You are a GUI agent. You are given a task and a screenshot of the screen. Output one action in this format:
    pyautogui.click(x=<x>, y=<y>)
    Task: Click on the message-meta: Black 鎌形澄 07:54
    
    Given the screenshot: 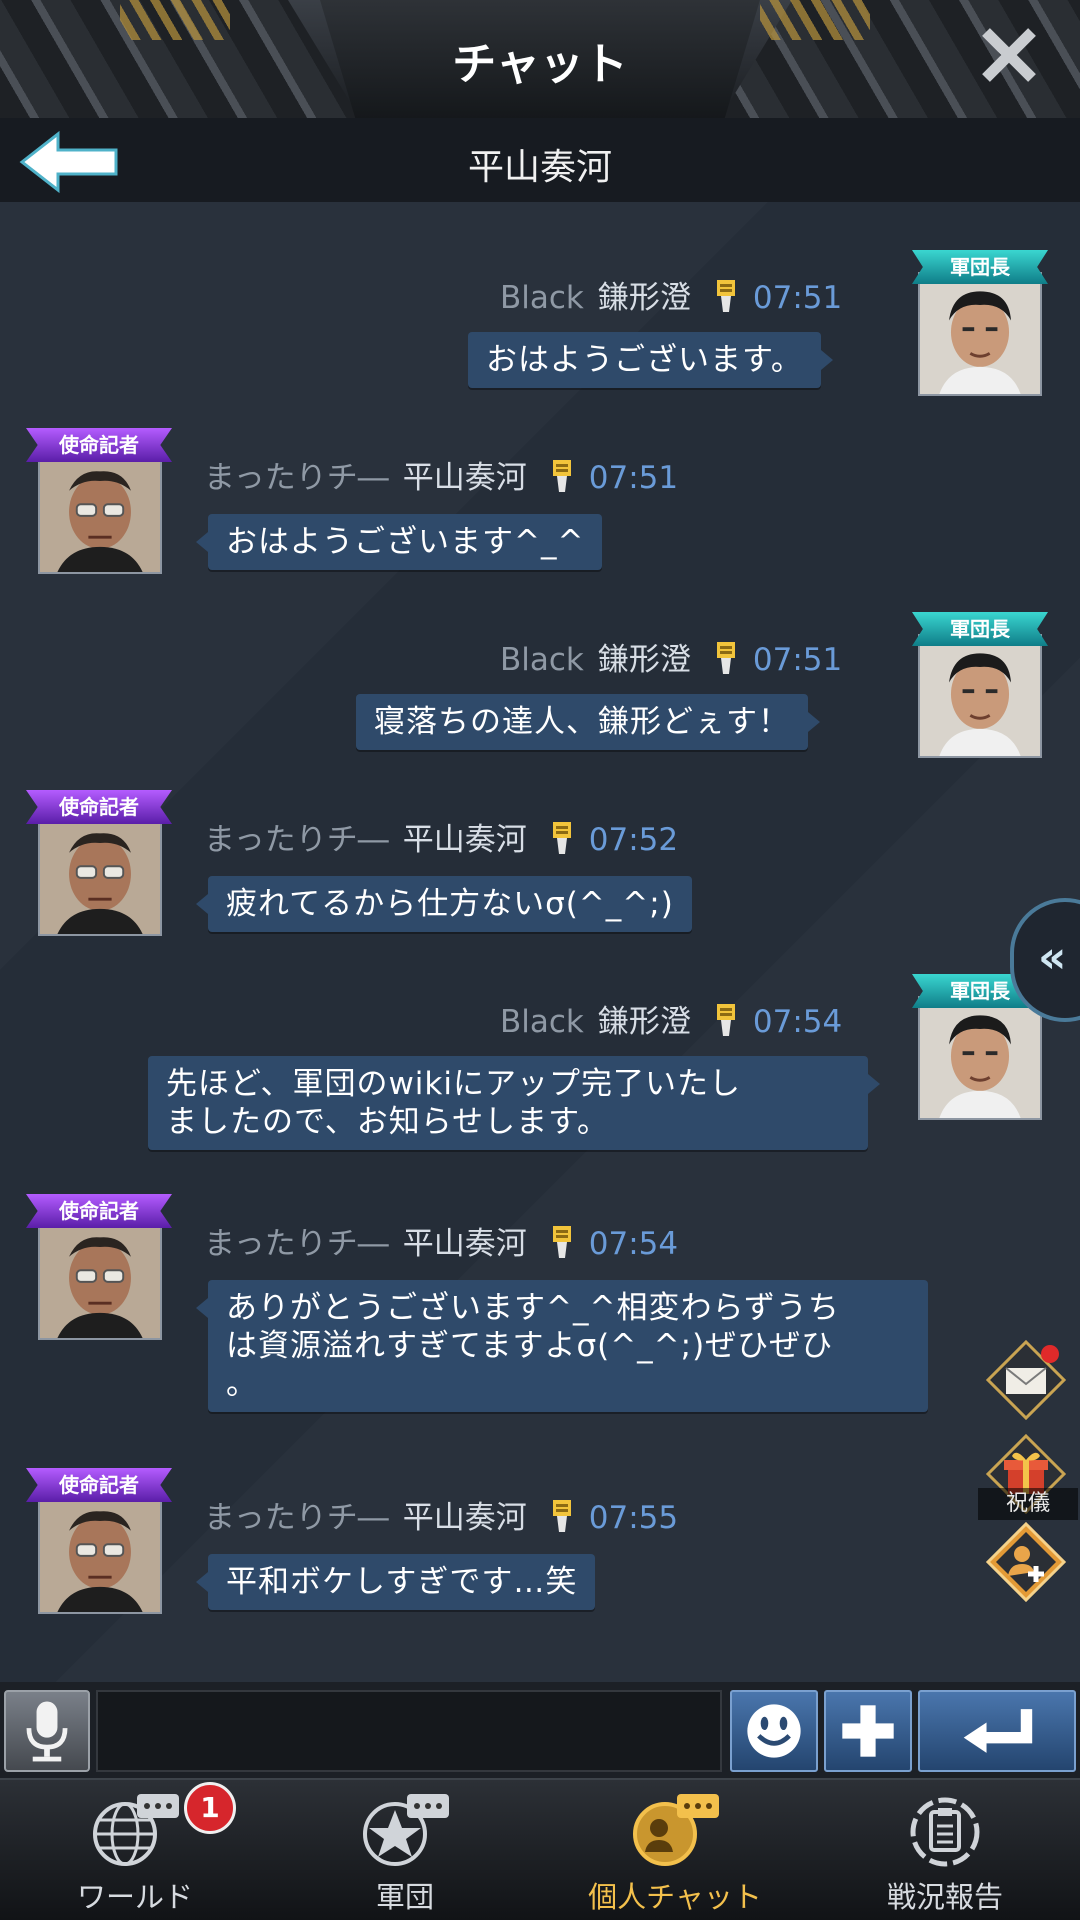 What is the action you would take?
    pyautogui.click(x=671, y=1018)
    